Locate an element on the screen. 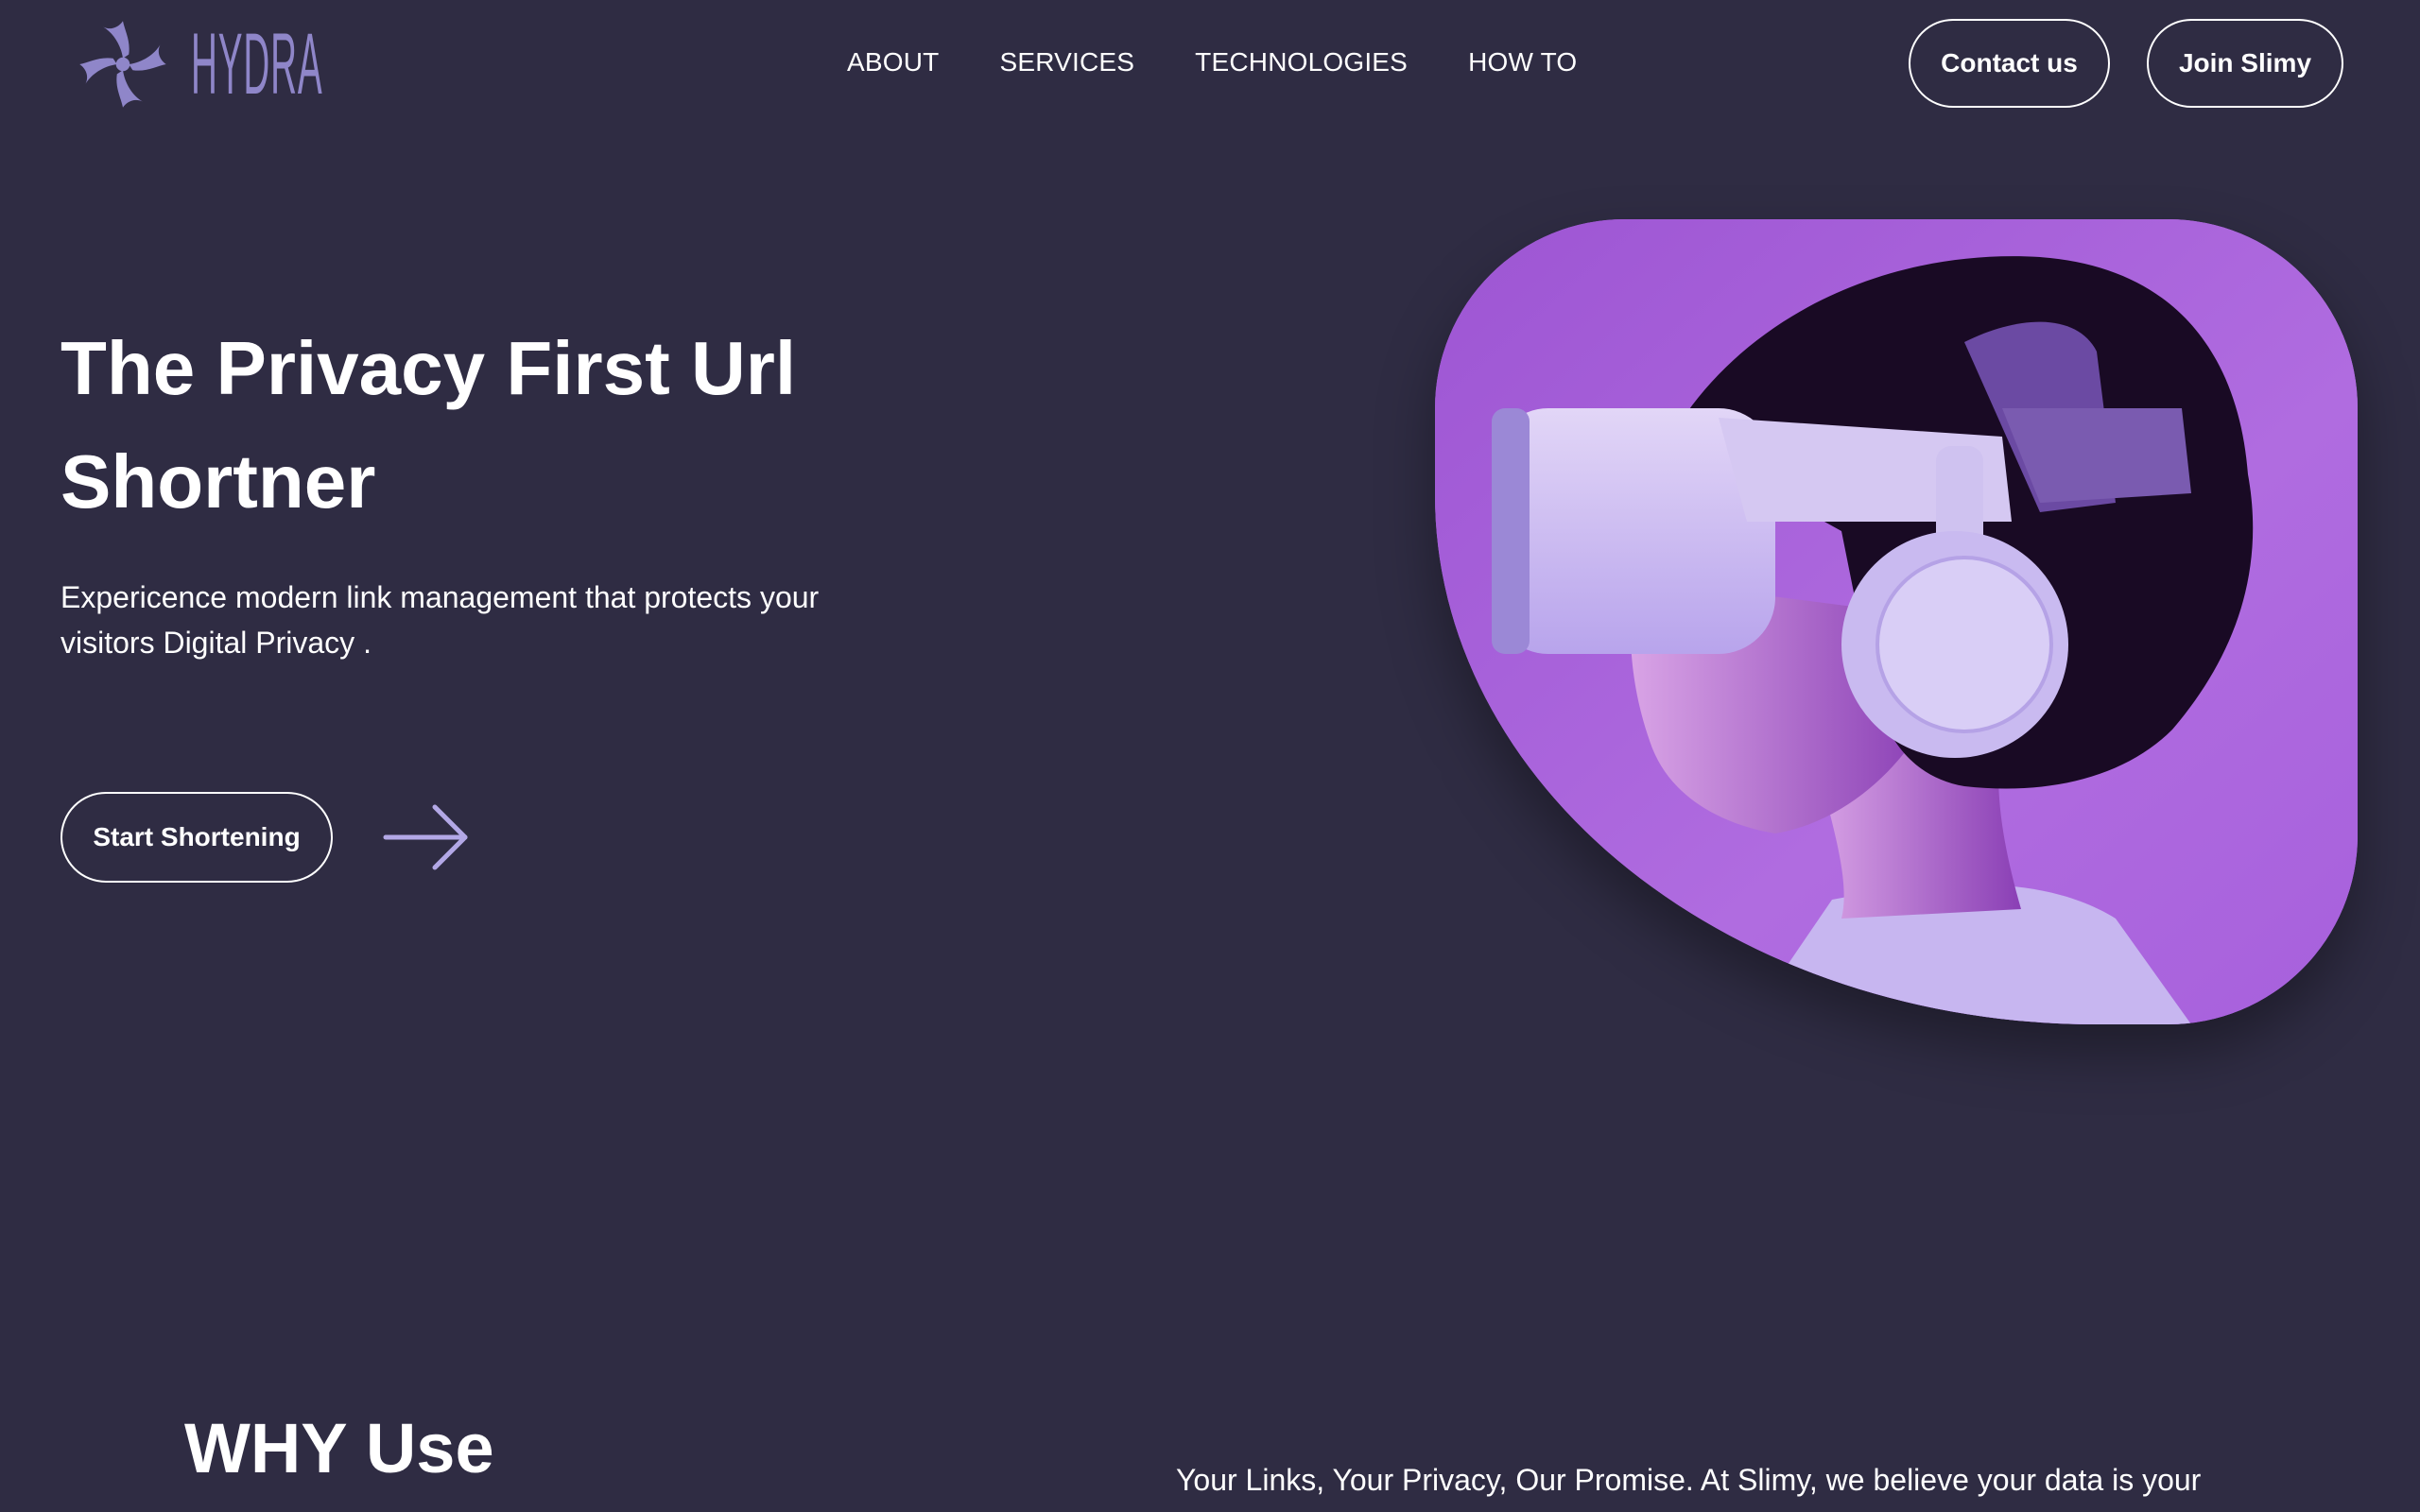  swirl-cross-icon is located at coordinates (123, 64).